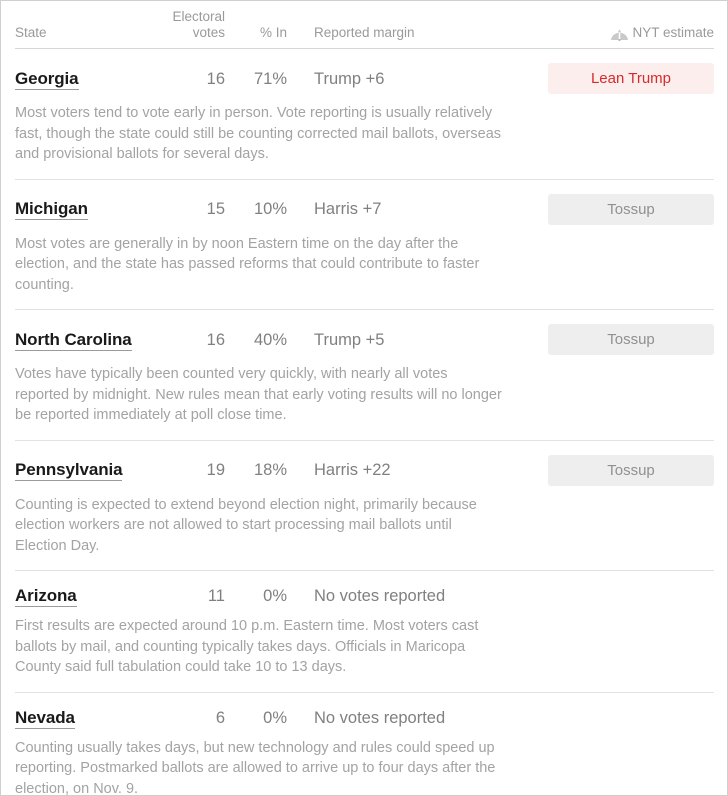 The height and width of the screenshot is (796, 728). What do you see at coordinates (270, 470) in the screenshot?
I see `percent-in-cell: 18%` at bounding box center [270, 470].